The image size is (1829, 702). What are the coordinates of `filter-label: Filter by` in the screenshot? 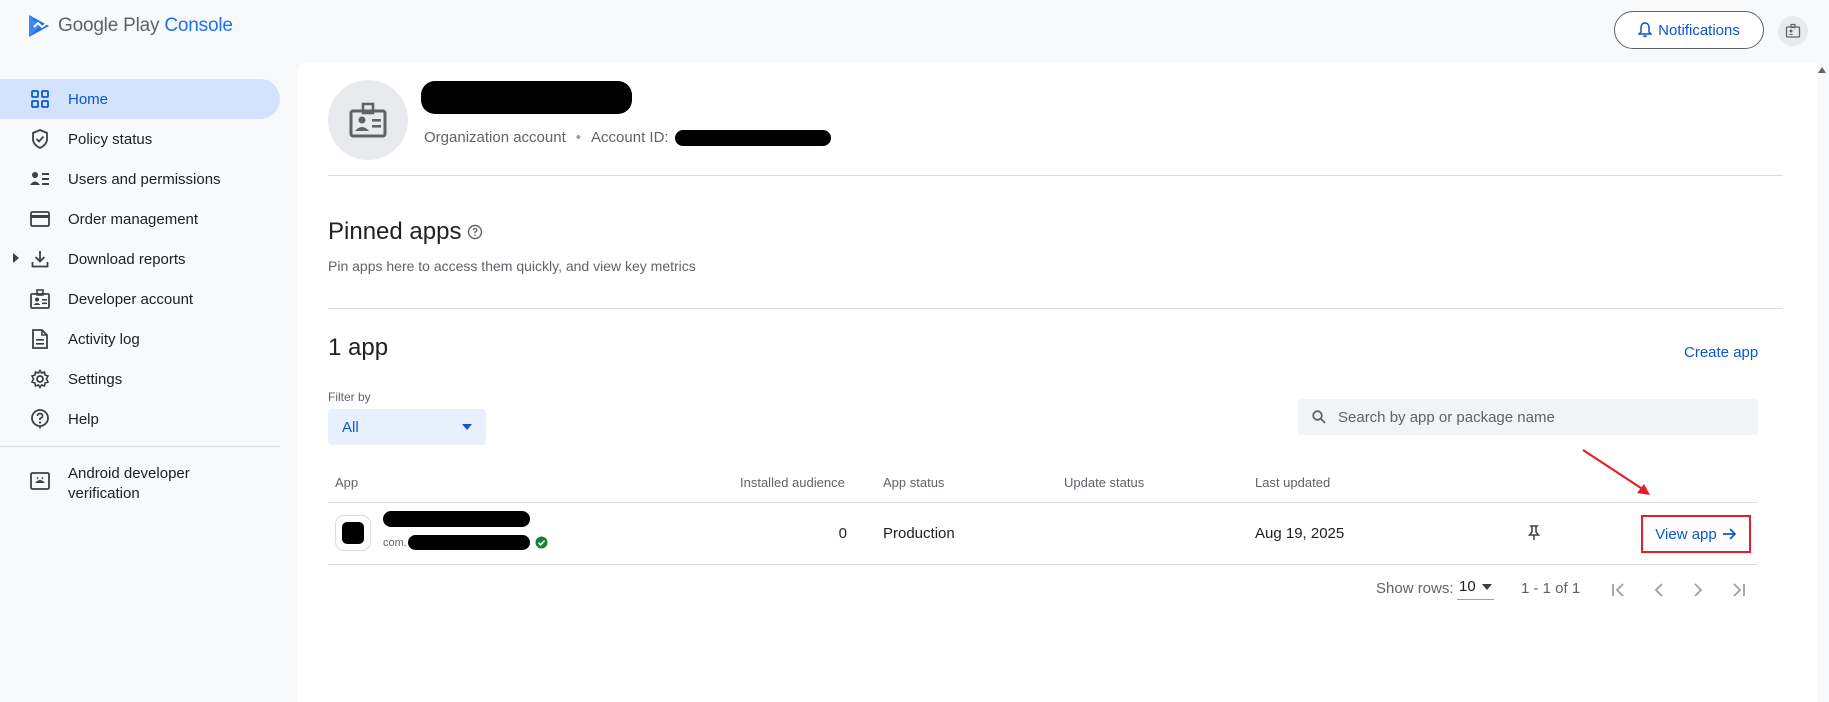 It's located at (349, 397).